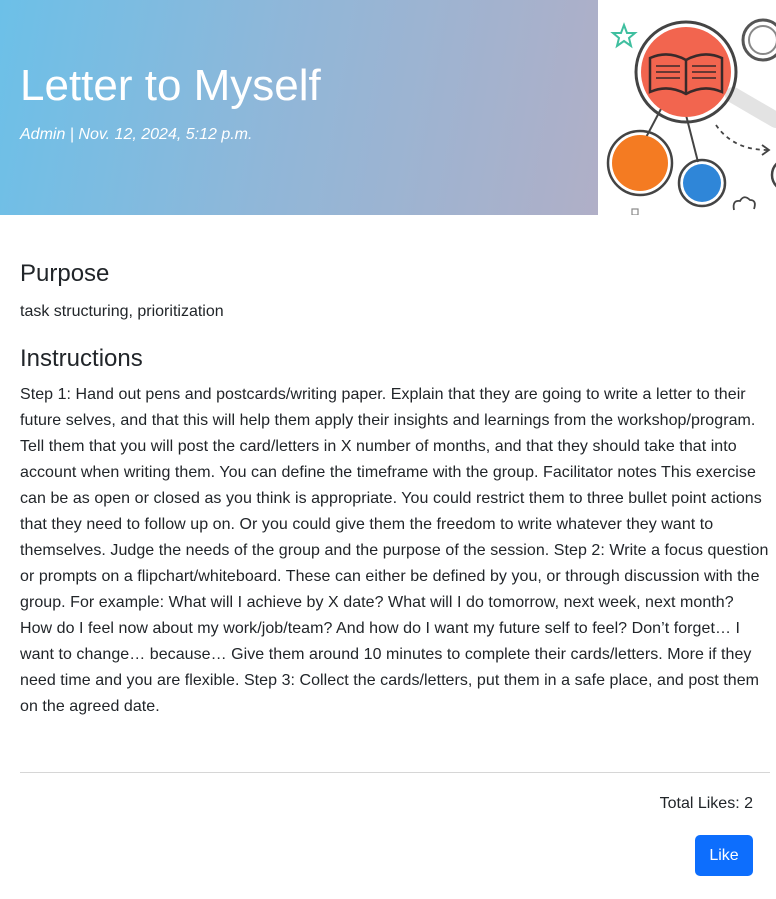  What do you see at coordinates (706, 803) in the screenshot?
I see `total-likes-count: Total Likes: 2` at bounding box center [706, 803].